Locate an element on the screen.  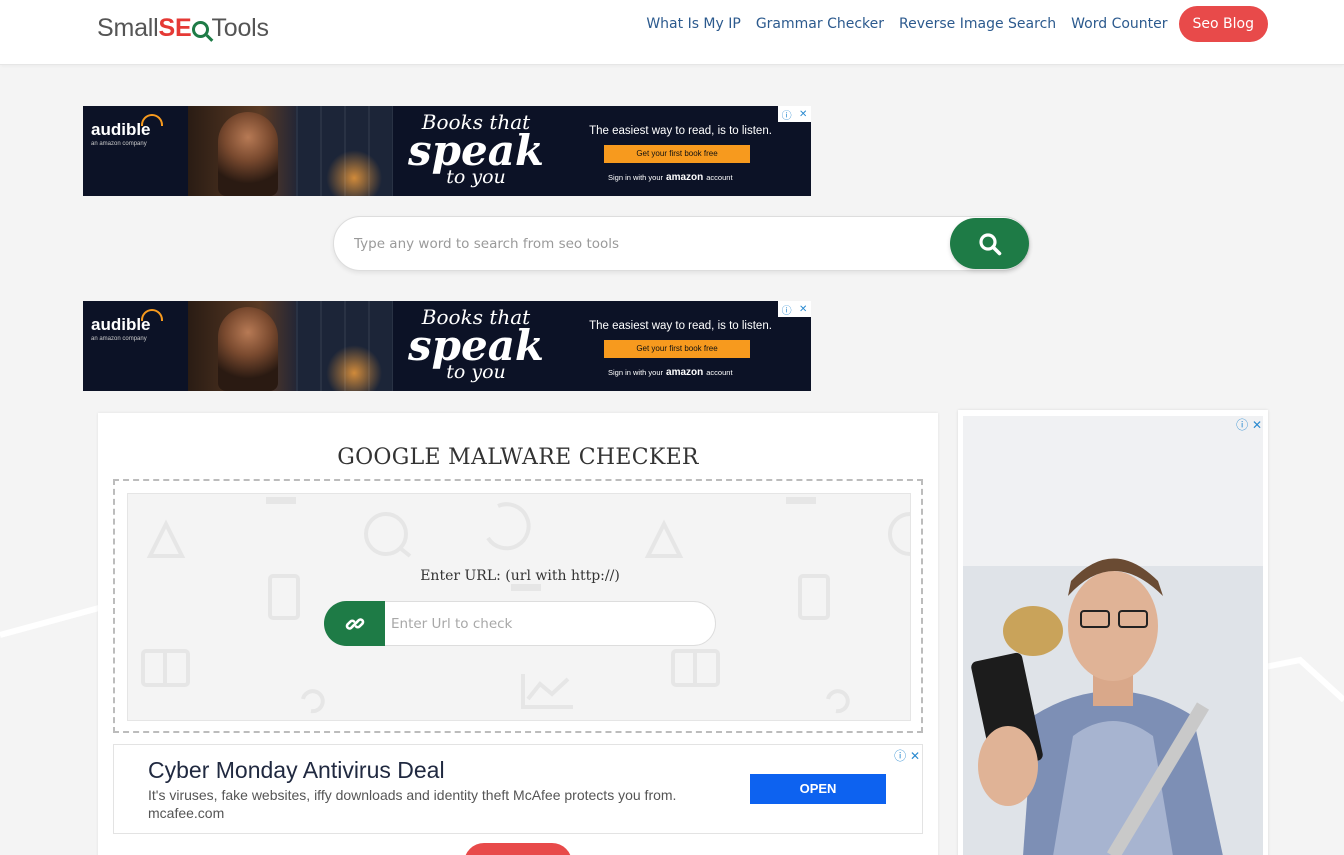
site-logo: Small SE Tools is located at coordinates (183, 28).